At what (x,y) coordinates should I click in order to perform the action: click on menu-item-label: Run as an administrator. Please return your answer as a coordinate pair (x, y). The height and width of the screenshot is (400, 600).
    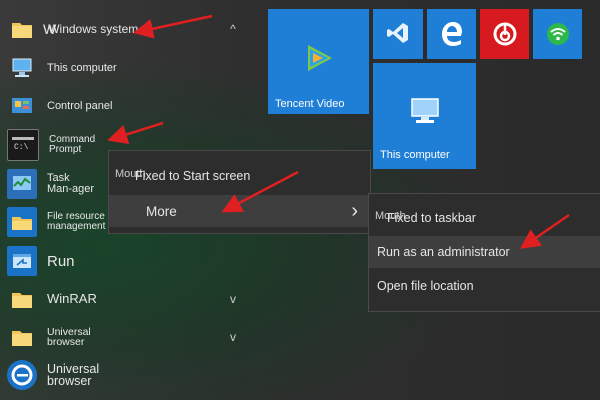
    Looking at the image, I should click on (443, 252).